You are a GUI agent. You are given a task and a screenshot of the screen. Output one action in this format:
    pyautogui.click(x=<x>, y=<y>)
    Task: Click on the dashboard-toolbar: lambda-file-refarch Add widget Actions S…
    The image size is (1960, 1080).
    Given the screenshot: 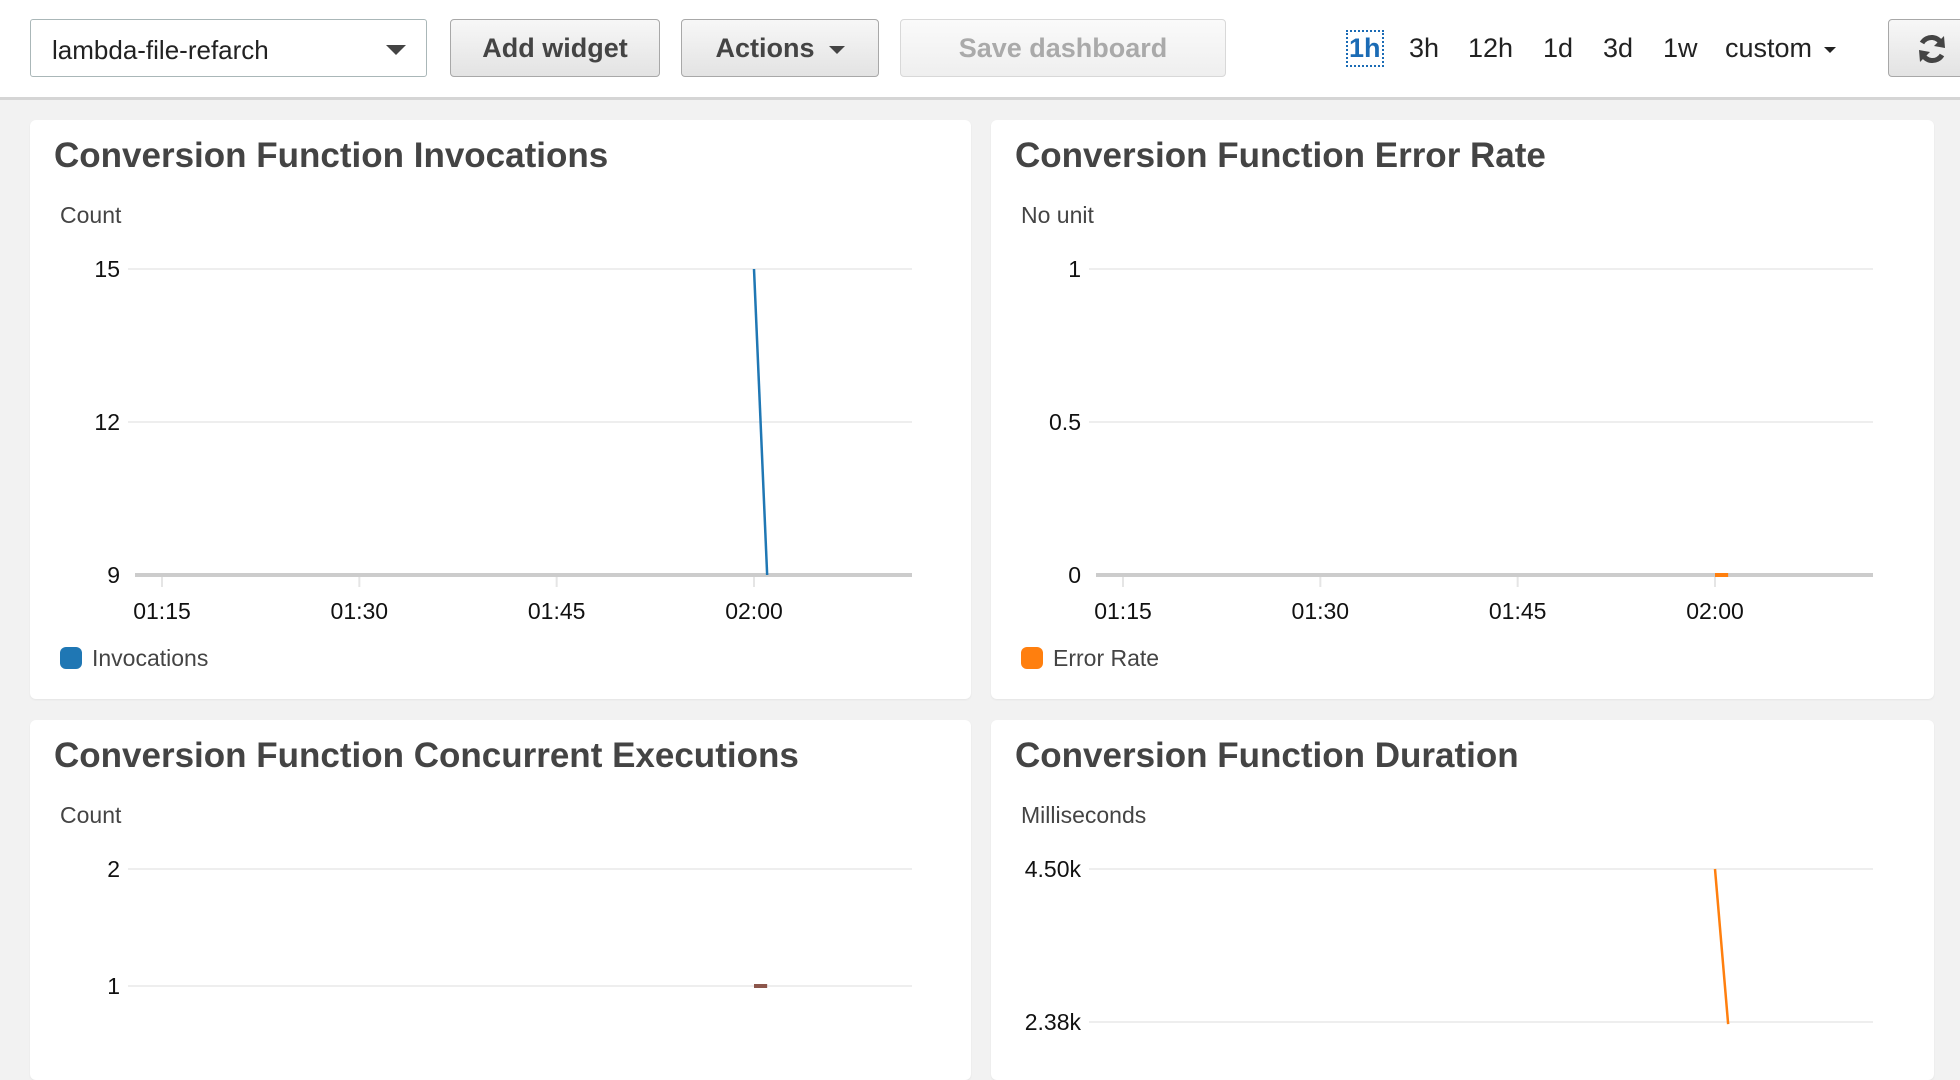 What is the action you would take?
    pyautogui.click(x=980, y=50)
    